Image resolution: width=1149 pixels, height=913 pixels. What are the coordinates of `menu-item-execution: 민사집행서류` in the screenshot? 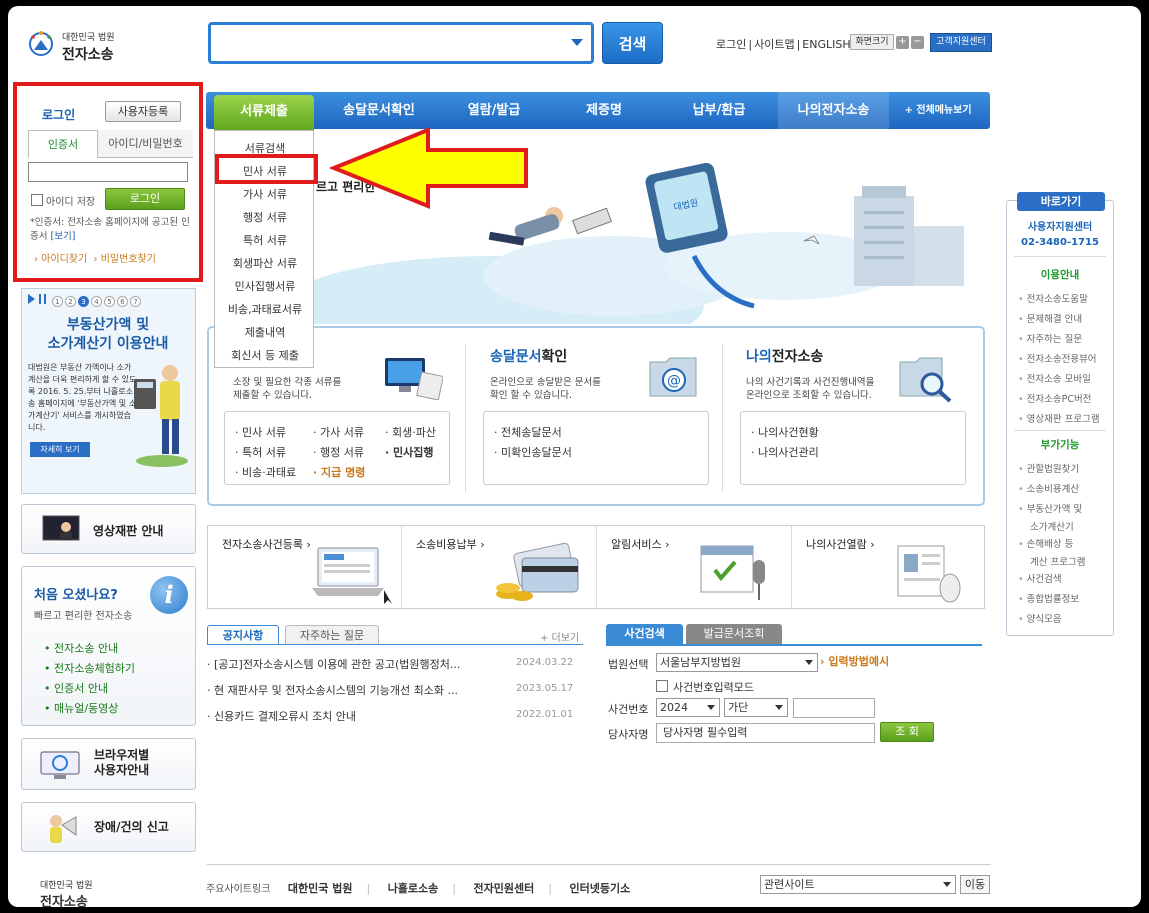 It's located at (265, 286).